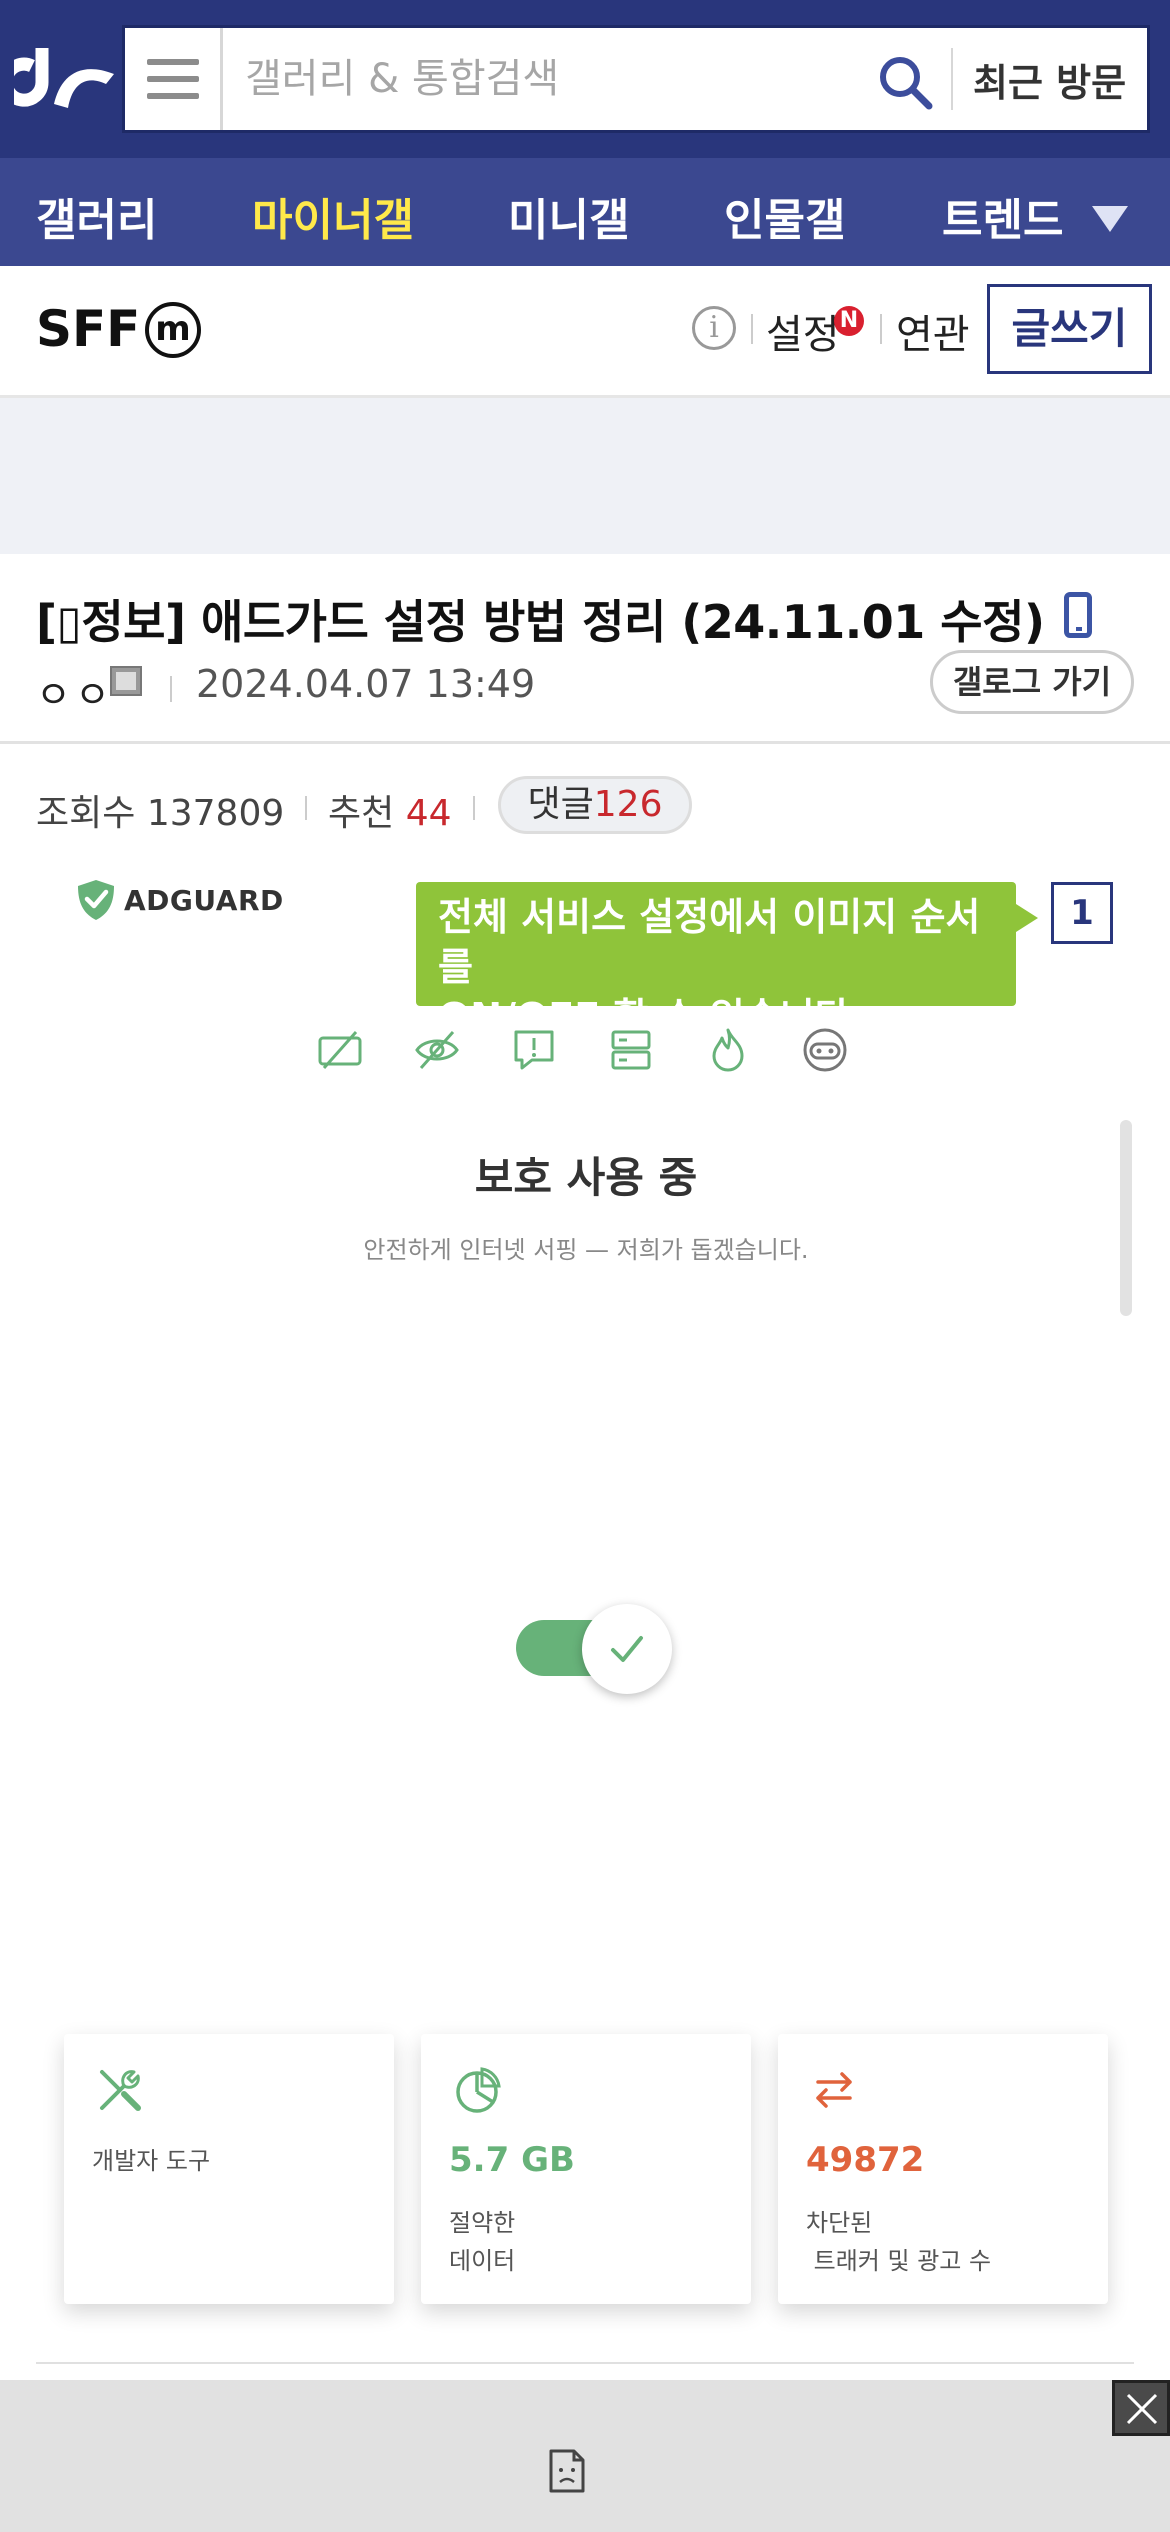 This screenshot has width=1170, height=2532. Describe the element at coordinates (1082, 913) in the screenshot. I see `annotation-number: 1` at that location.